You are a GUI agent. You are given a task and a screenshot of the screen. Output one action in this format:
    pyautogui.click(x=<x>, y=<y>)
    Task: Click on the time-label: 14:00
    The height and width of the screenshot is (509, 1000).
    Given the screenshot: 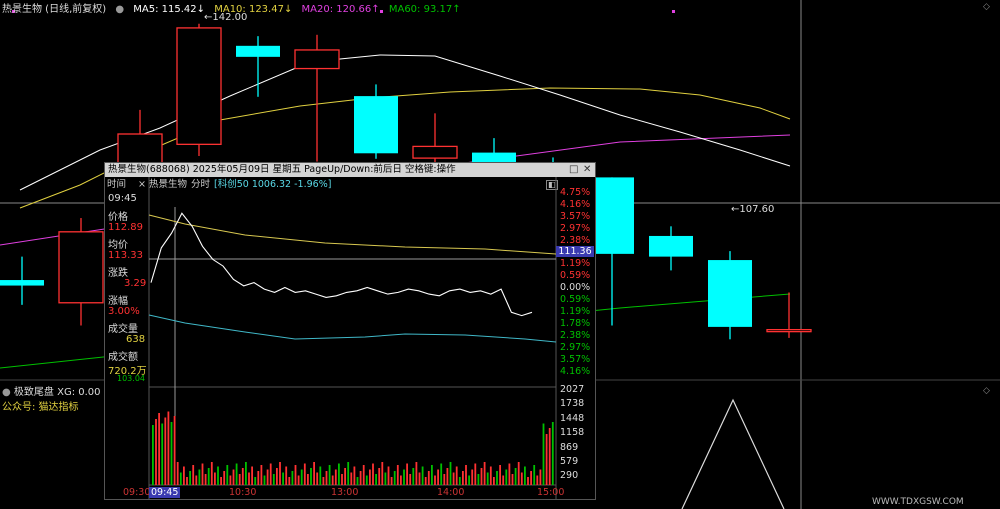 What is the action you would take?
    pyautogui.click(x=451, y=492)
    